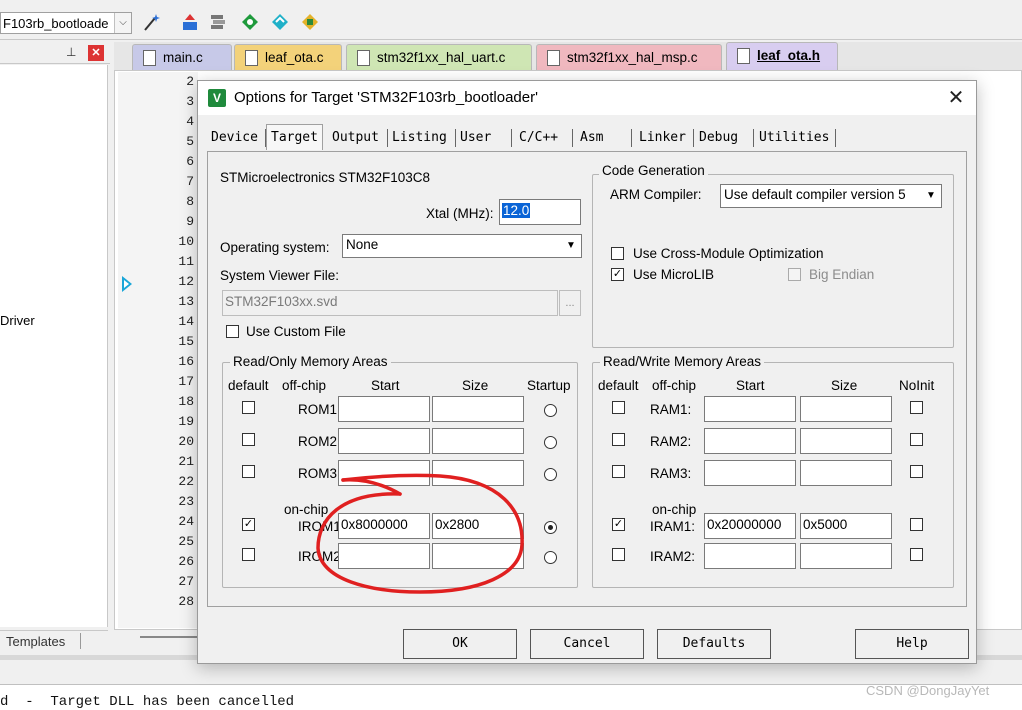 The image size is (1022, 710). I want to click on tab-stm32f1xx-hal-msp-c: stm32f1xx_hal_msp.c, so click(629, 57).